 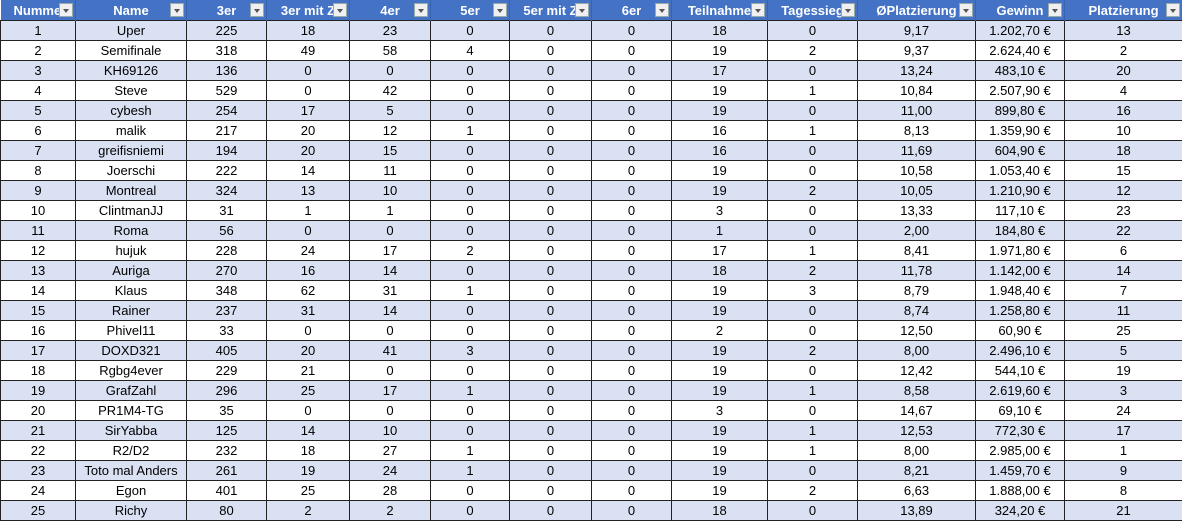 I want to click on table-cell: 405, so click(x=226, y=350).